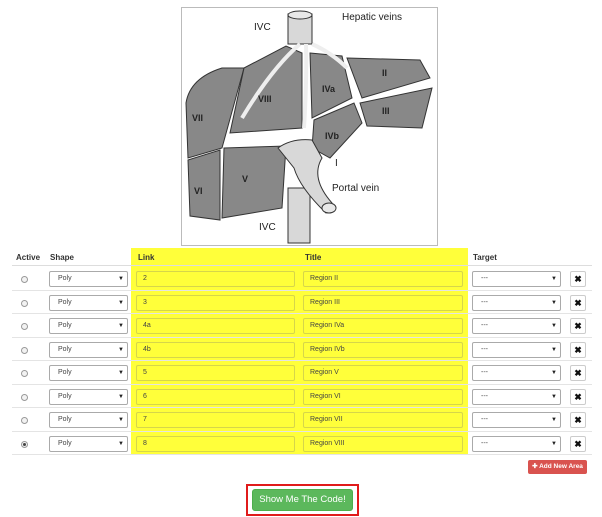 The height and width of the screenshot is (517, 602). Describe the element at coordinates (215, 349) in the screenshot. I see `link-input: 4b` at that location.